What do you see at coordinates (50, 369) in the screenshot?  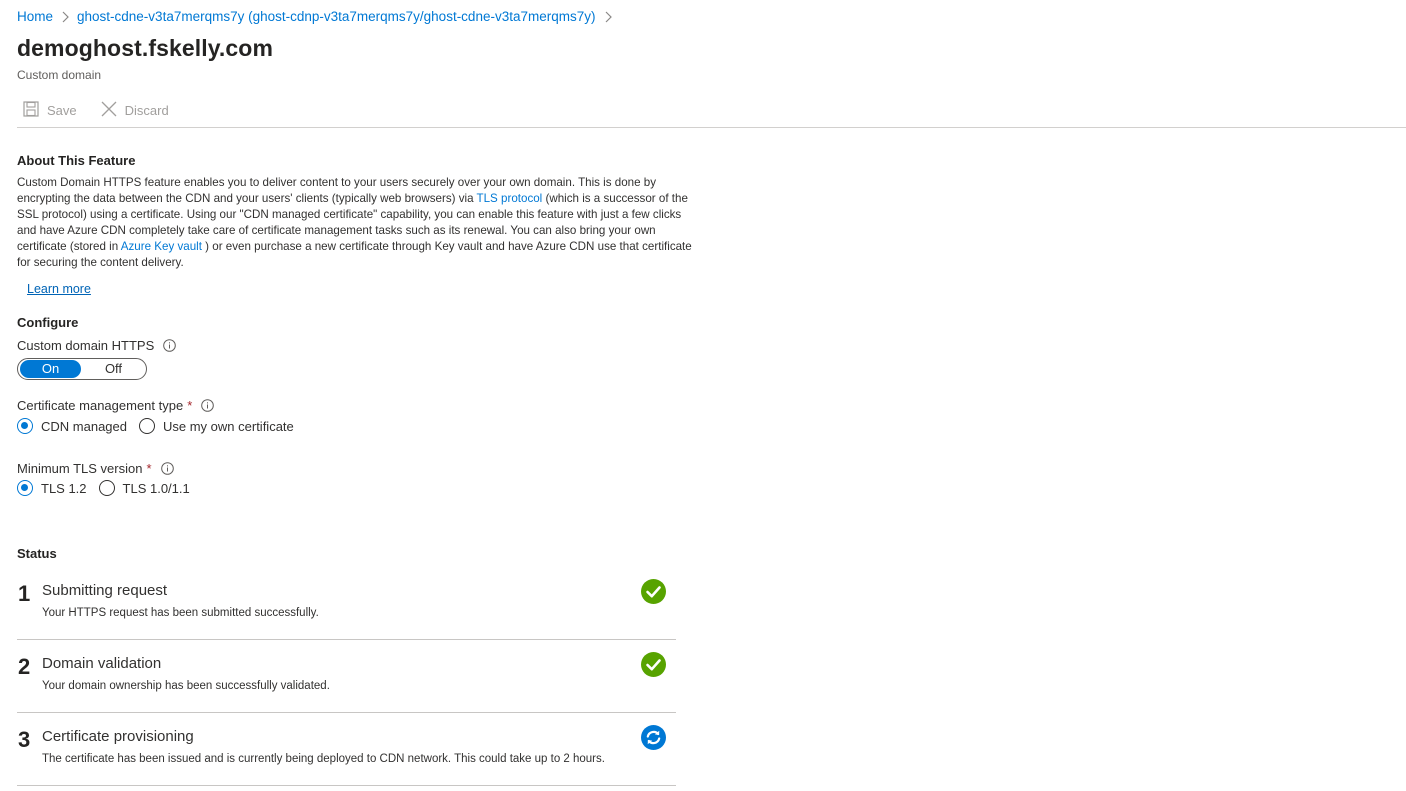 I see `toggle-on-option: On` at bounding box center [50, 369].